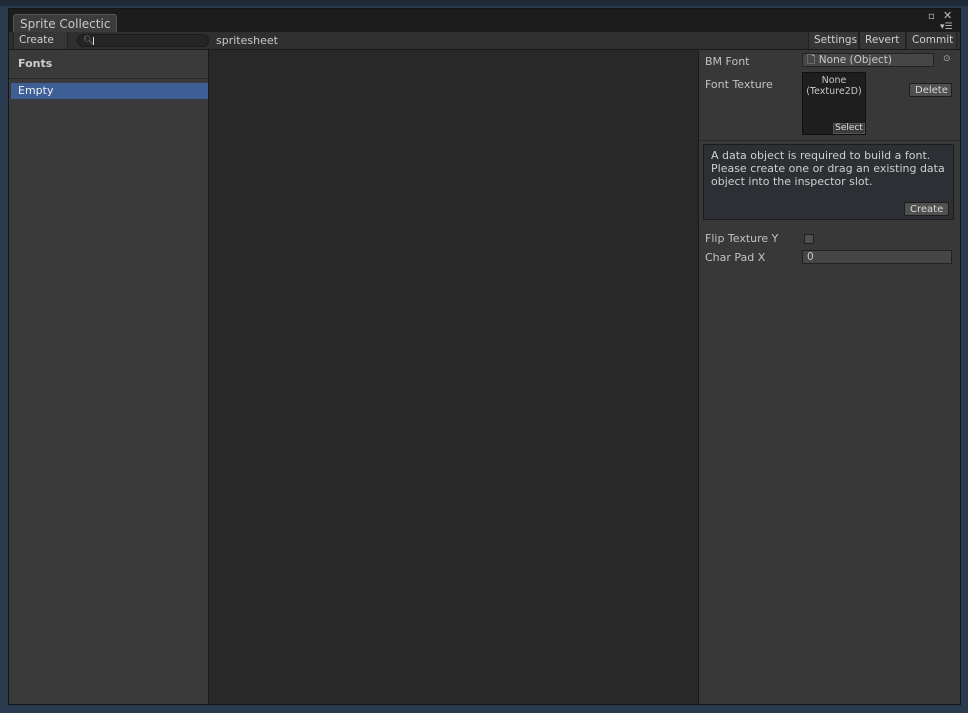  I want to click on fonts-header: Fonts, so click(108, 64).